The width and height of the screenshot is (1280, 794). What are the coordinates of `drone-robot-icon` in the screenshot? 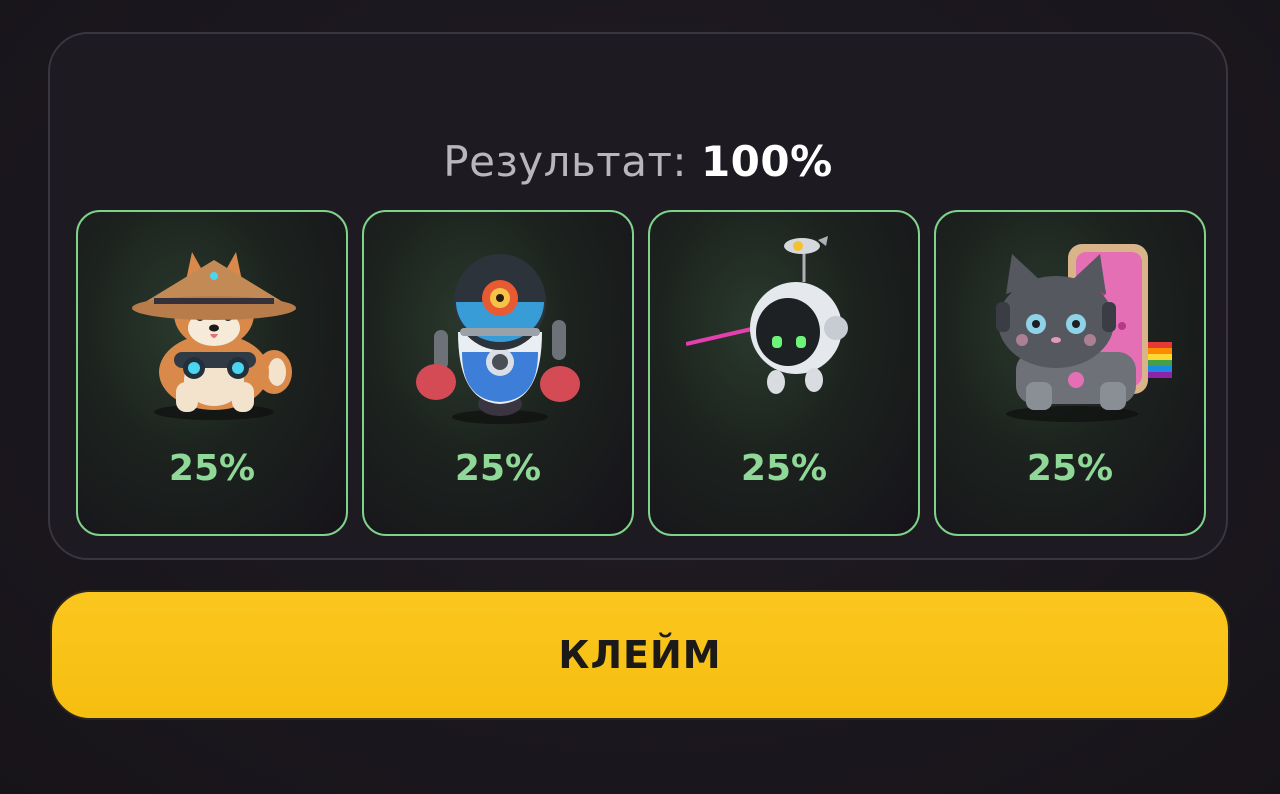 It's located at (767, 315).